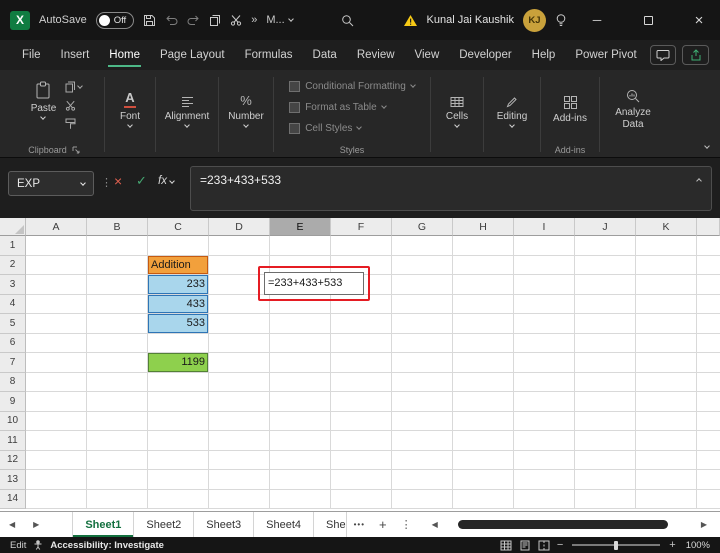 This screenshot has height=553, width=720. I want to click on ribbon-item-cell-styles: Cell Styles, so click(352, 128).